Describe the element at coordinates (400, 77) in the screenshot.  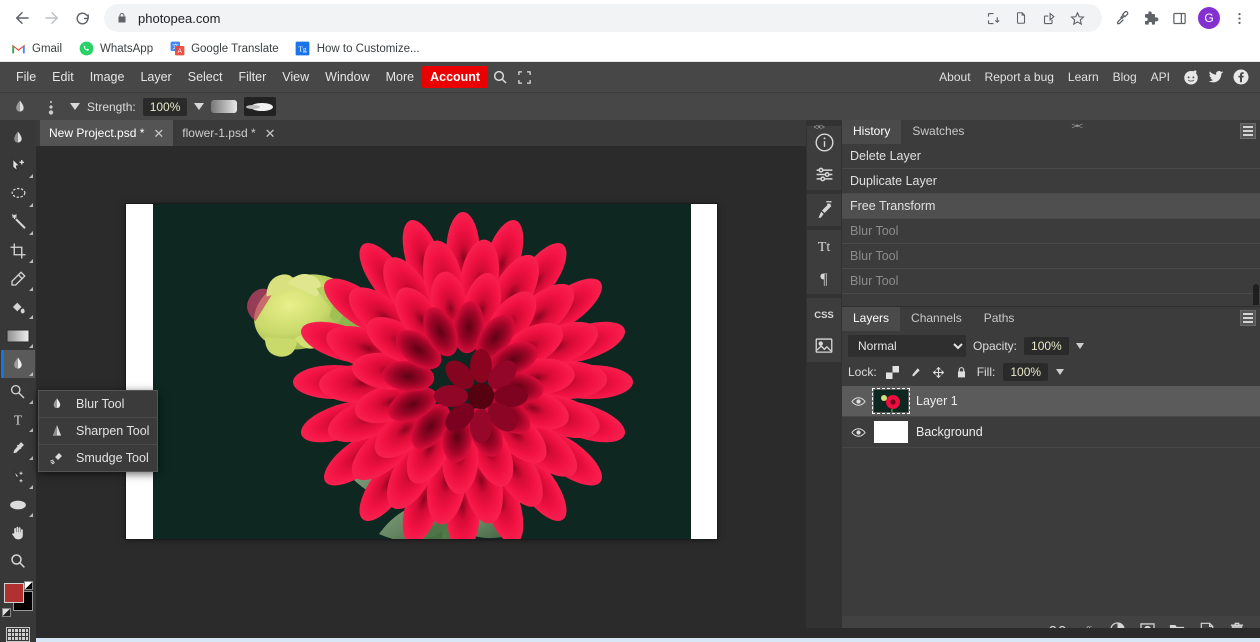
I see `menu-more: More` at that location.